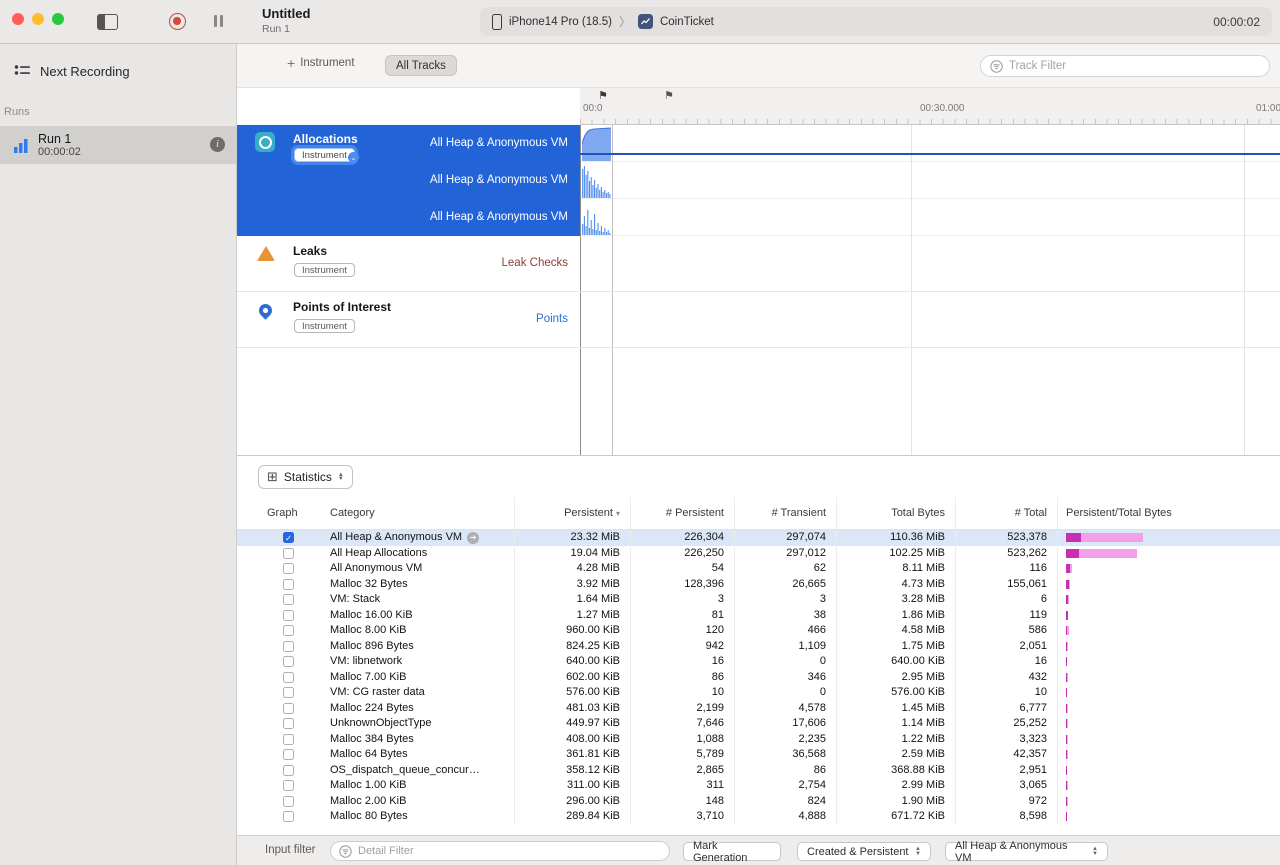  What do you see at coordinates (107, 22) in the screenshot?
I see `sidebar-toggle-icon` at bounding box center [107, 22].